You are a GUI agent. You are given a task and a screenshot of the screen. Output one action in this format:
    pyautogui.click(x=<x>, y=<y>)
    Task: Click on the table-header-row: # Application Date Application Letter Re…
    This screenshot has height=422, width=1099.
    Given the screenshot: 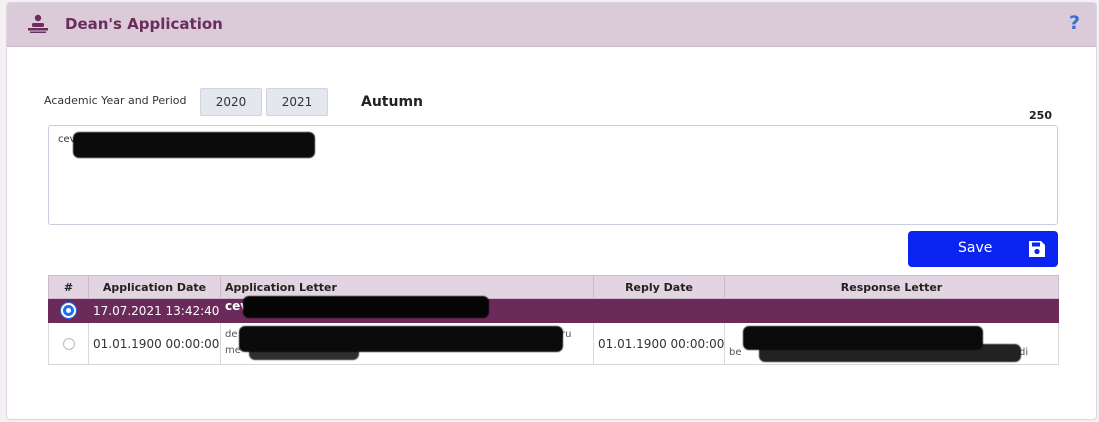 What is the action you would take?
    pyautogui.click(x=553, y=287)
    